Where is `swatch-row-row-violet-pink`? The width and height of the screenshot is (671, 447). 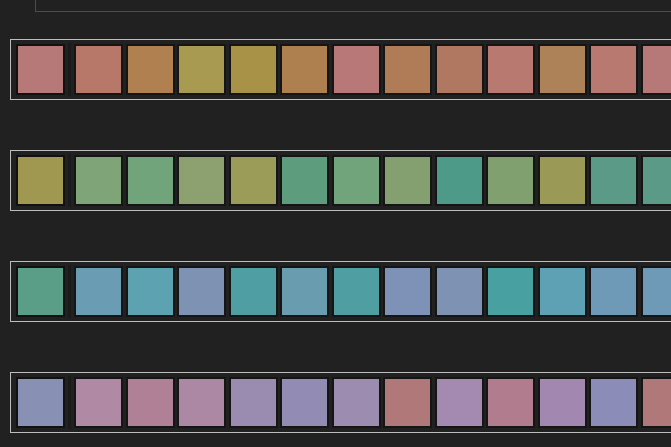 swatch-row-row-violet-pink is located at coordinates (340, 402).